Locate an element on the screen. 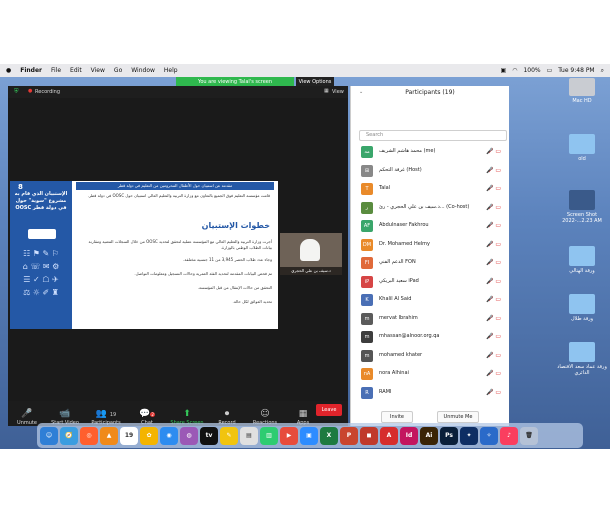 The image size is (610, 512). desktop-icon-mac-hd: Mac HD is located at coordinates (582, 91).